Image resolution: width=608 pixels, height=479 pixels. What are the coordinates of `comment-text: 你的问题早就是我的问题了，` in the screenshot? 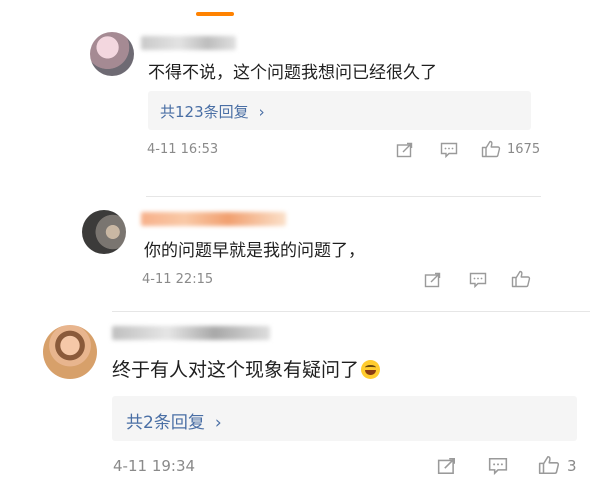 It's located at (254, 251).